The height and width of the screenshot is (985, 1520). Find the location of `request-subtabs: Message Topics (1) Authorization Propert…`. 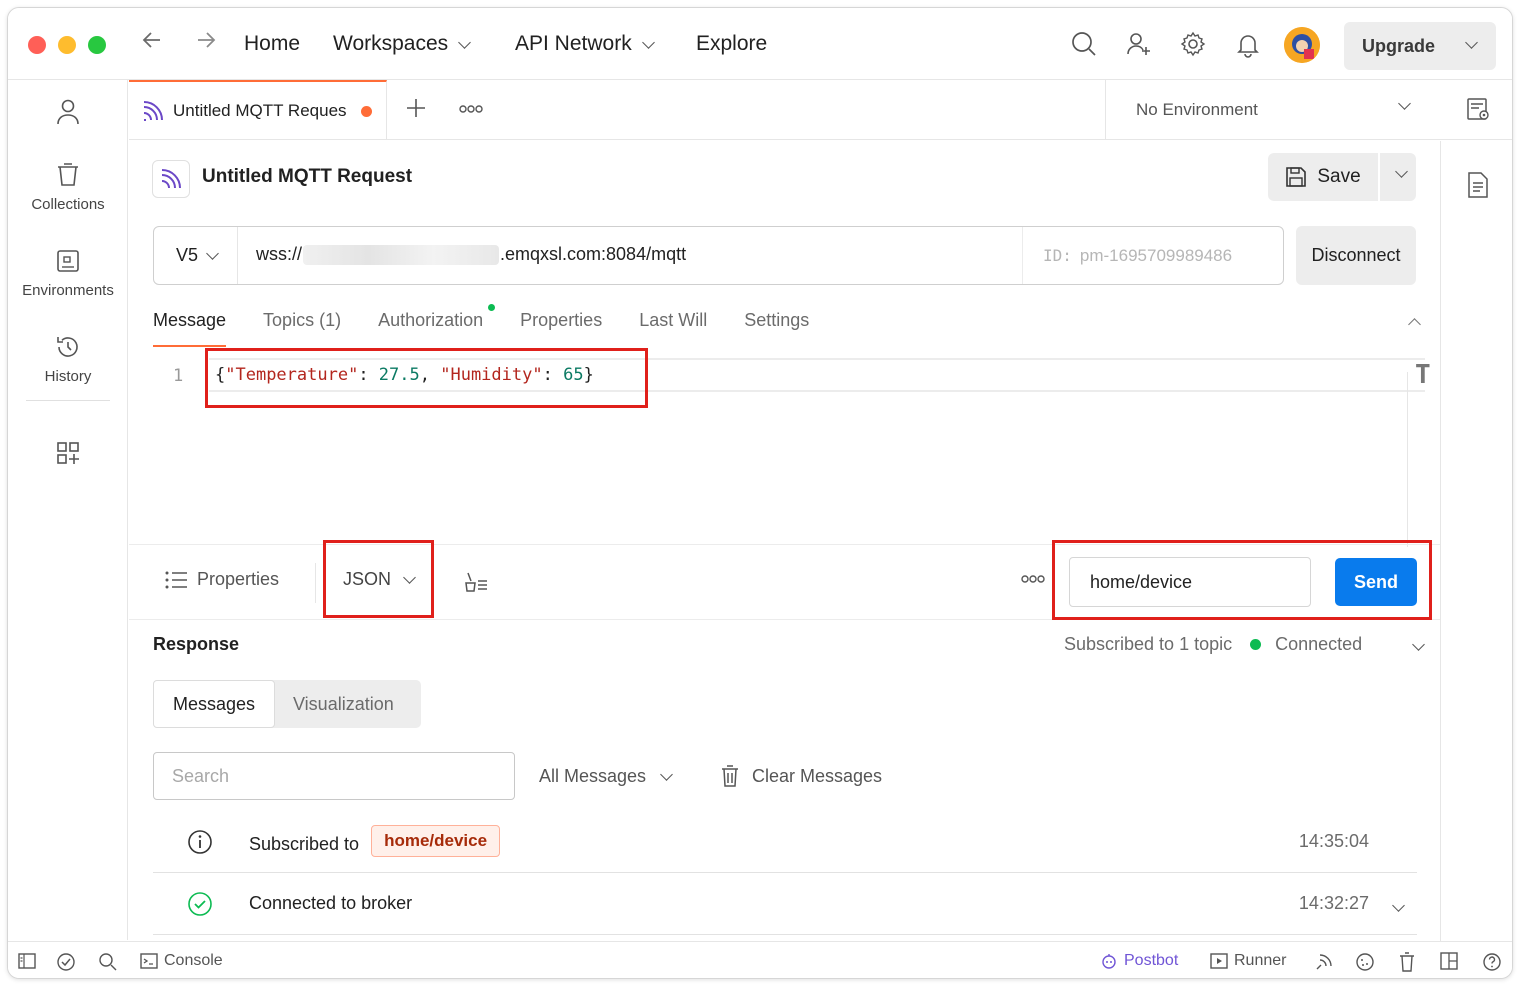

request-subtabs: Message Topics (1) Authorization Propert… is located at coordinates (499, 326).